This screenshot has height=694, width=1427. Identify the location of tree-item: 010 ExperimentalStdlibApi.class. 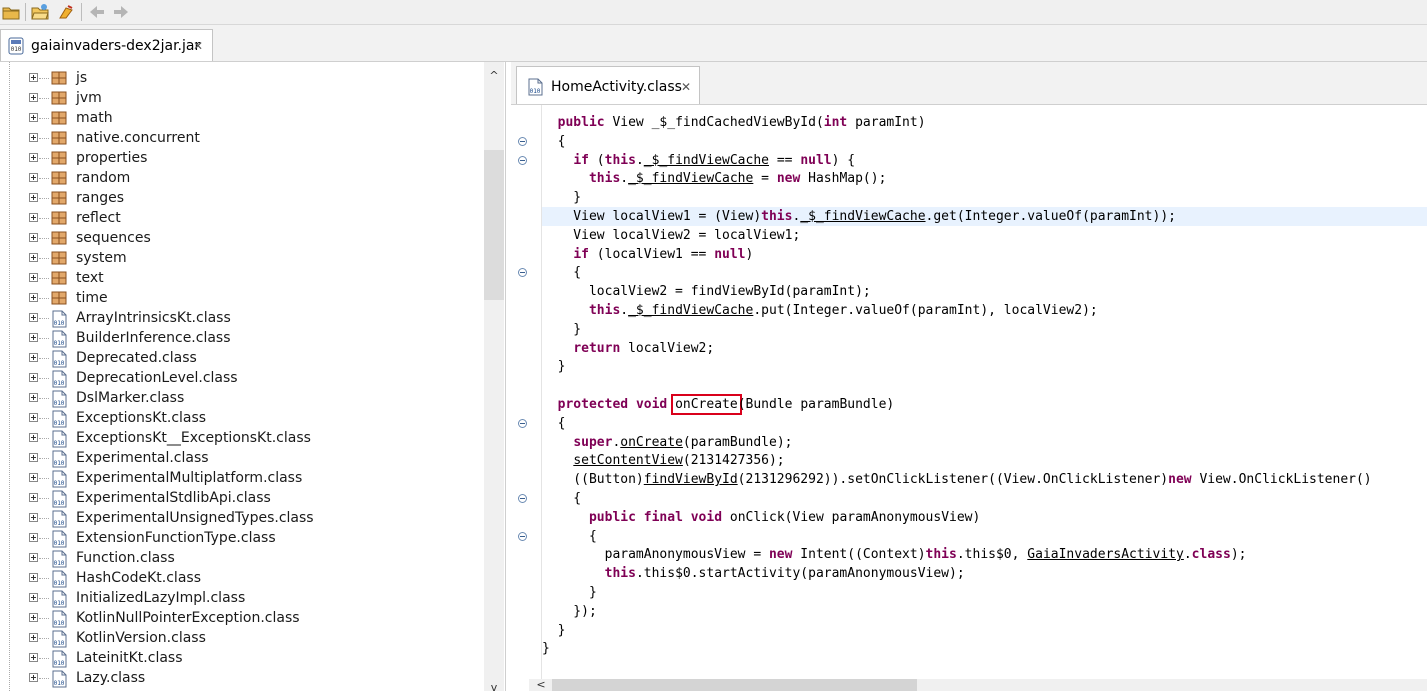
(240, 499).